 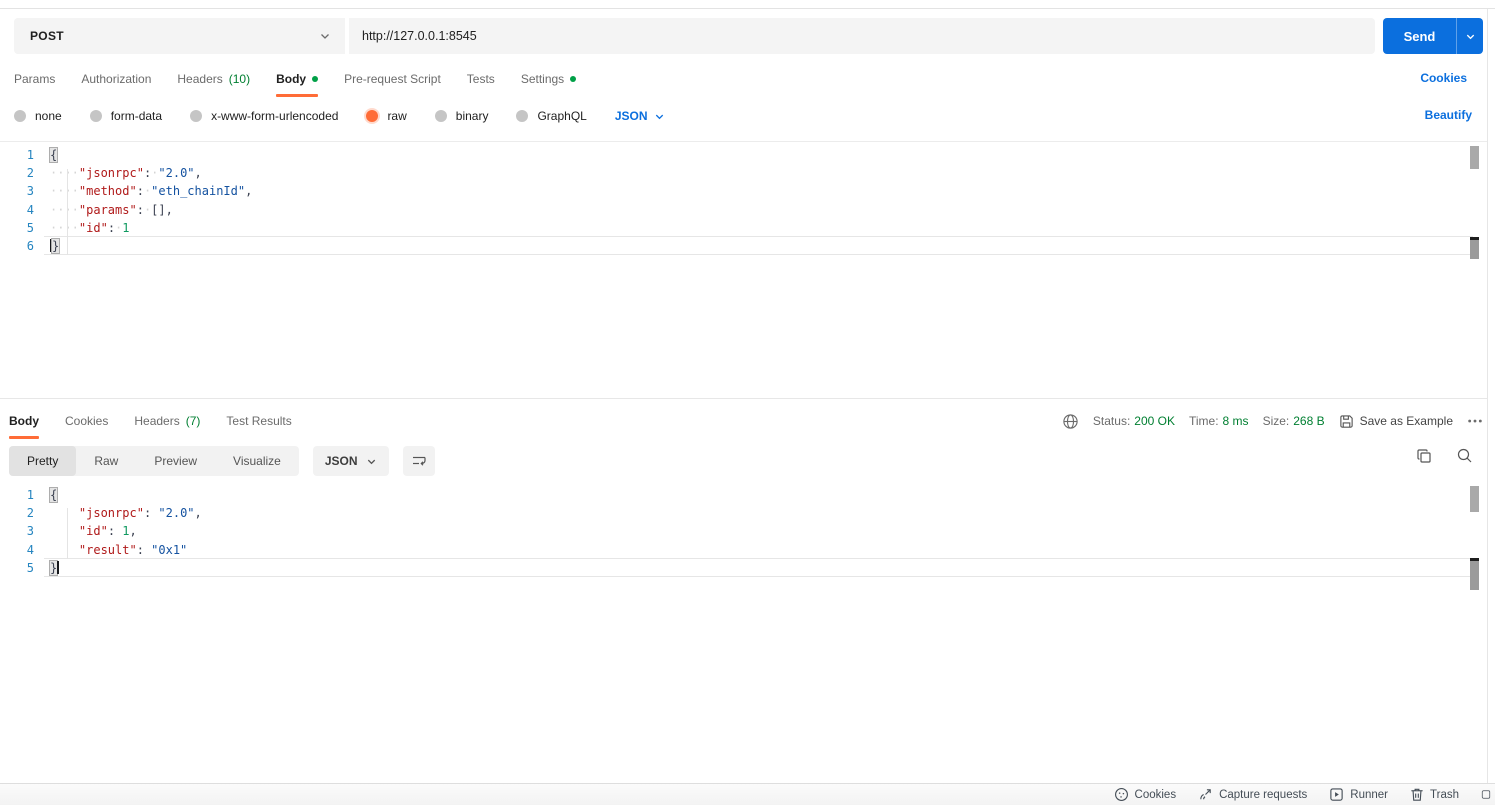 What do you see at coordinates (315, 79) in the screenshot?
I see `body-modified-dot` at bounding box center [315, 79].